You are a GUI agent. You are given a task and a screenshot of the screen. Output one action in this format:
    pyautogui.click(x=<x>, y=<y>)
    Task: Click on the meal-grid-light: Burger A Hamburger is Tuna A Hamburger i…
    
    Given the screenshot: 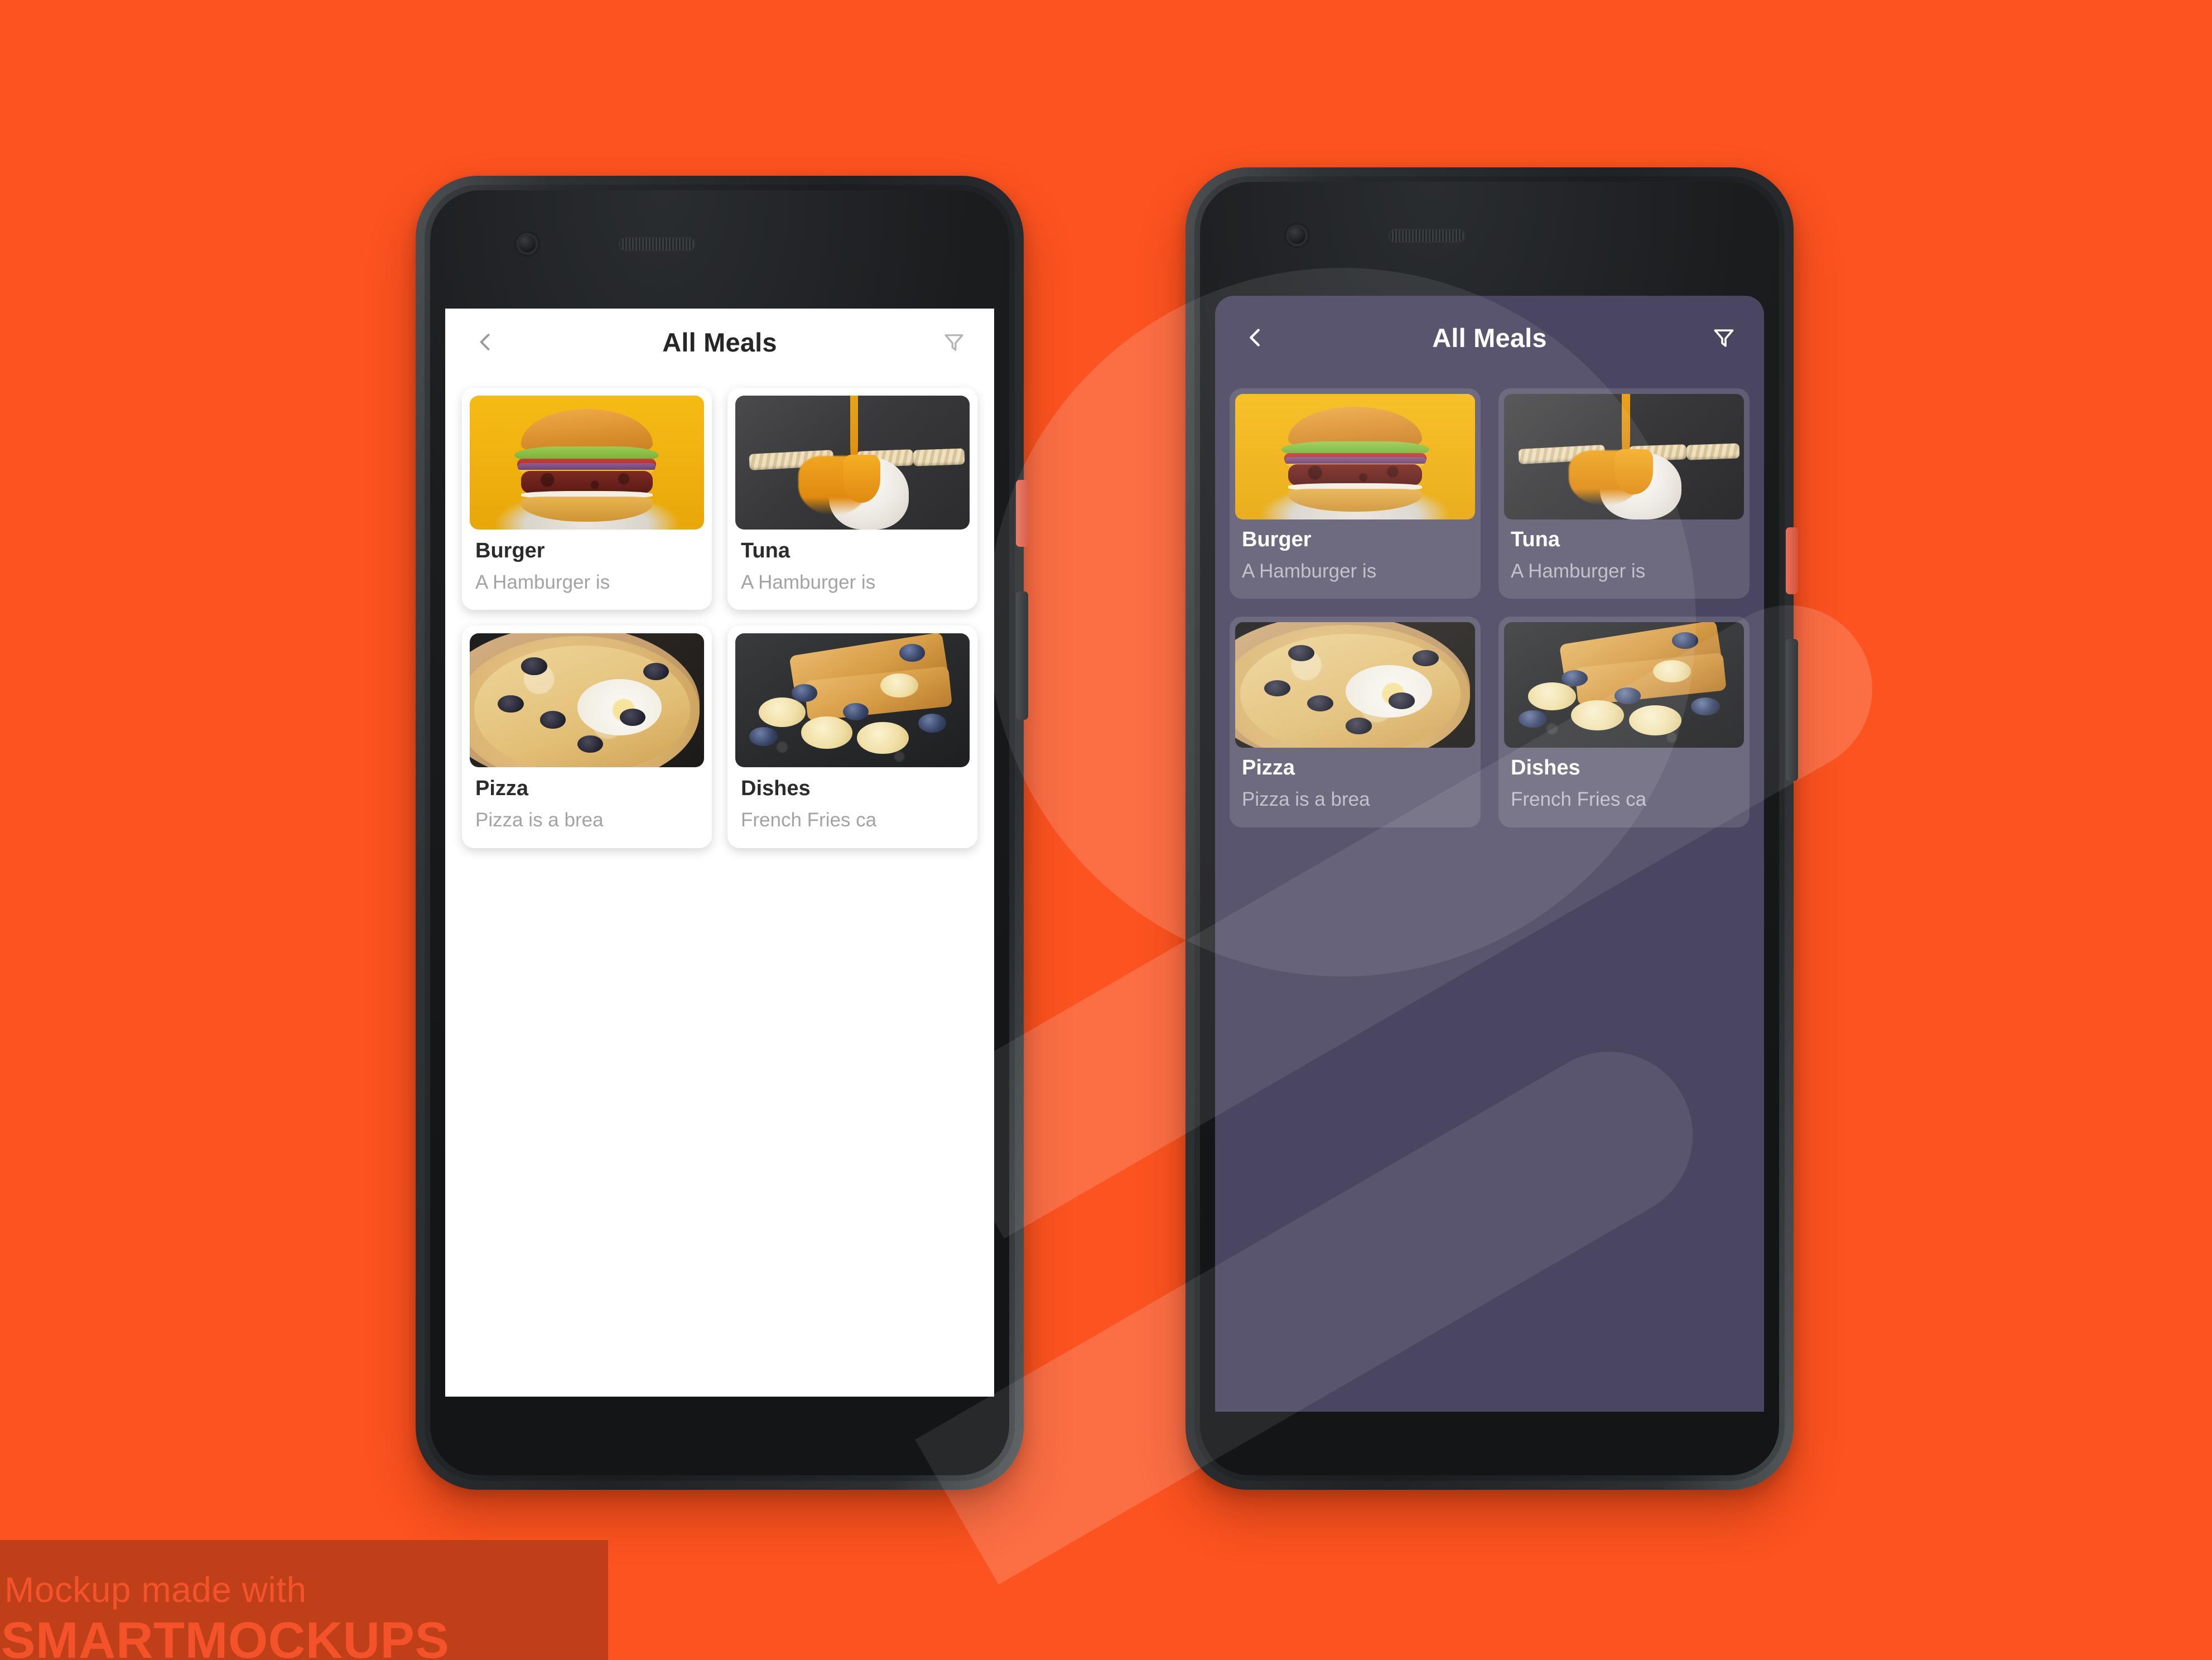 What is the action you would take?
    pyautogui.click(x=719, y=618)
    